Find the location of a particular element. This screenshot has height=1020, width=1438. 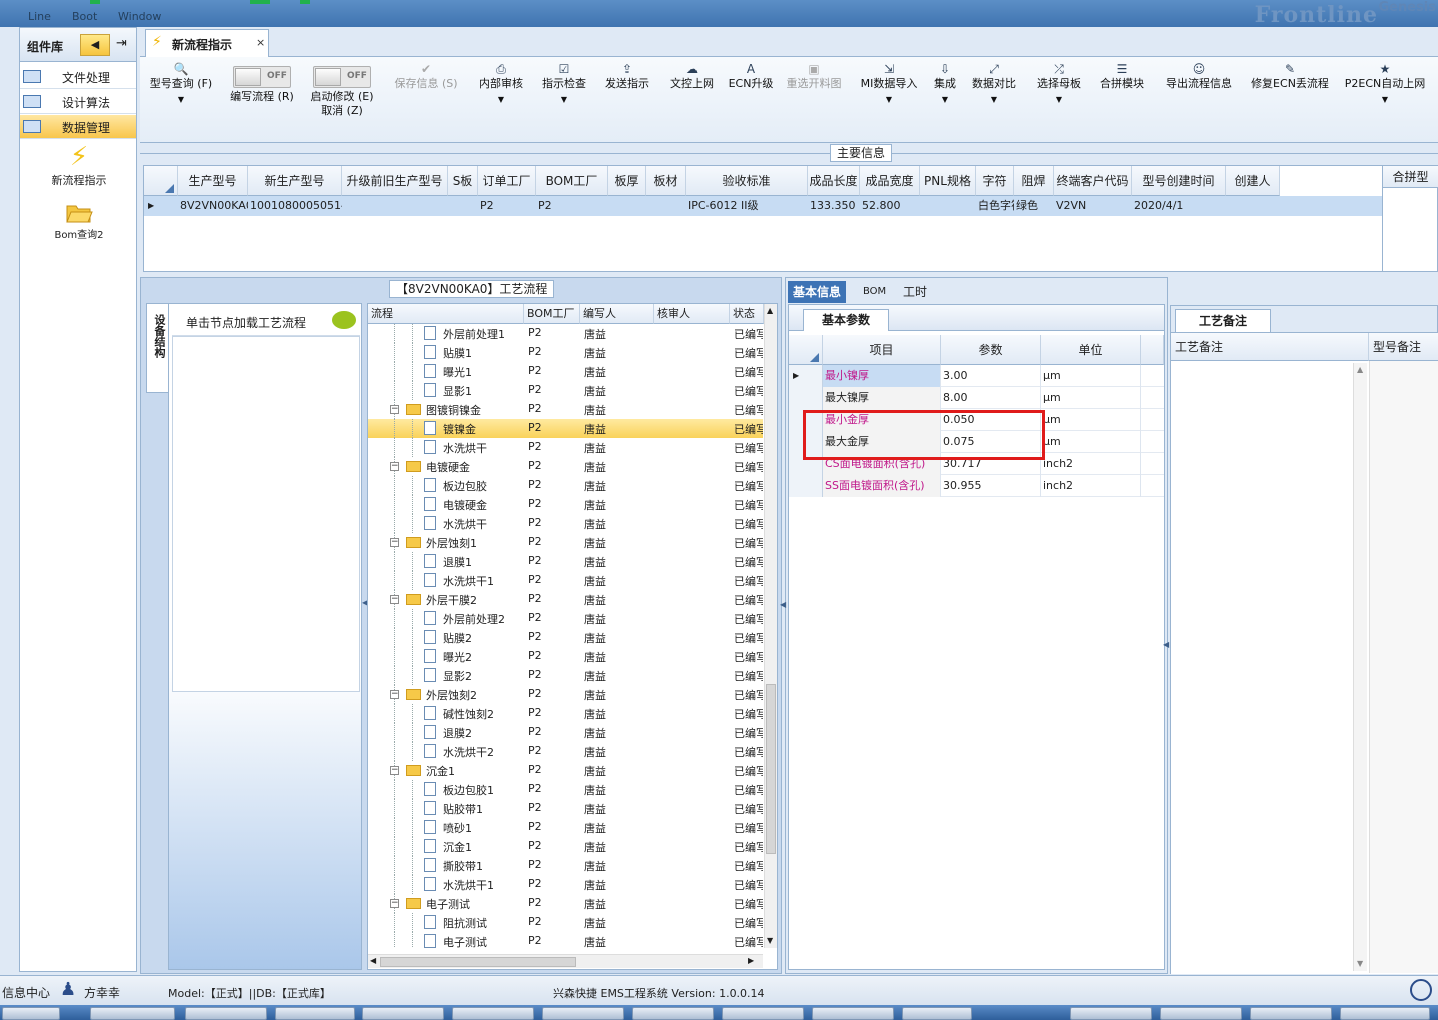

tool-bom-query: Bom查询2 is located at coordinates (79, 220).